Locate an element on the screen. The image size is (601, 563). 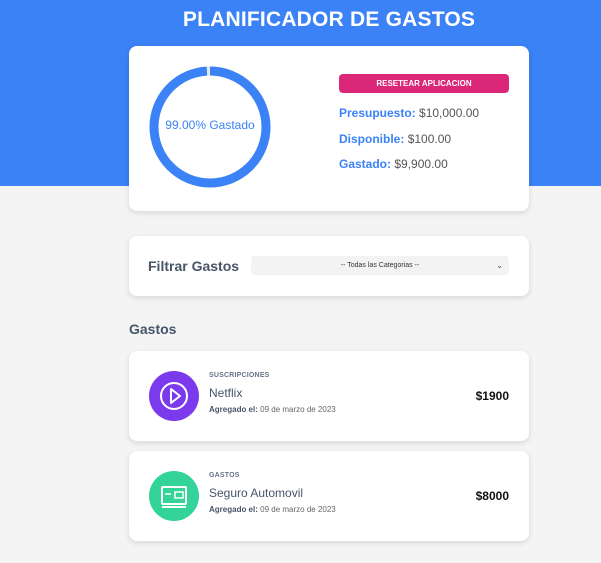
expense-category: SUSCRIPCIONES is located at coordinates (239, 375).